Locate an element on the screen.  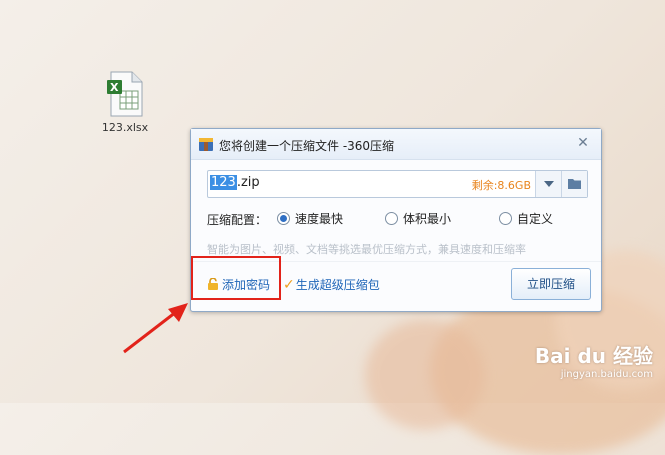
option-fastest: 速度最快 is located at coordinates (310, 218).